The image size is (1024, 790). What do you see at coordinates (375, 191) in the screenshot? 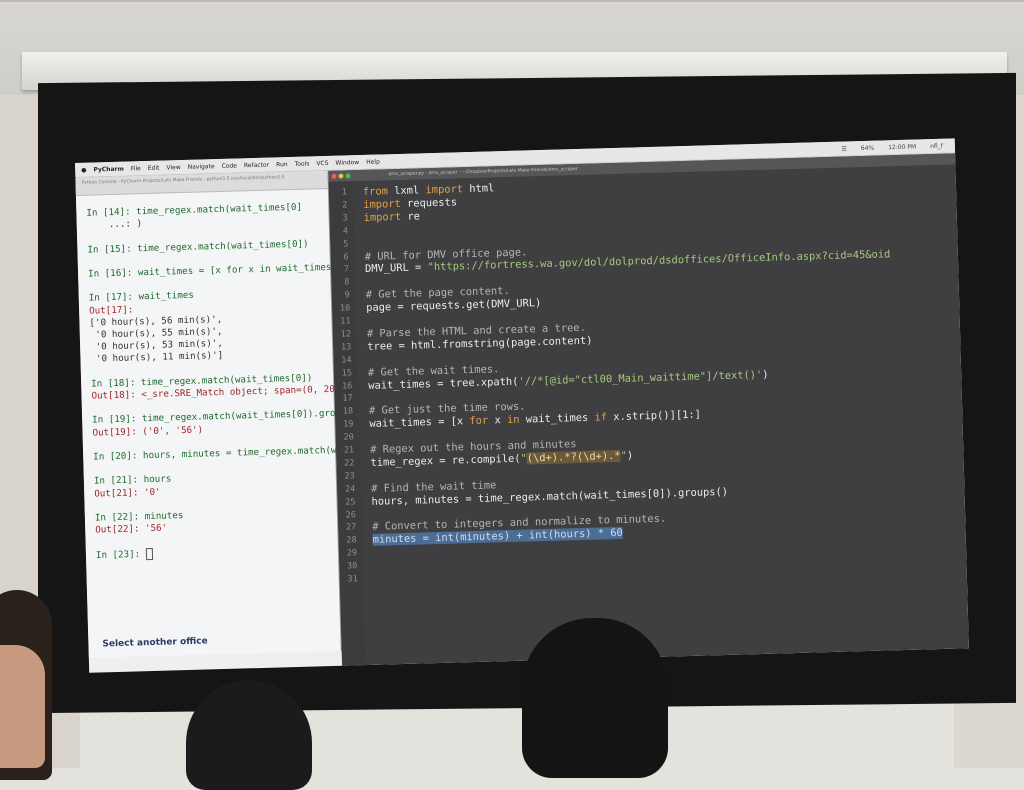
I see `code-token: from` at bounding box center [375, 191].